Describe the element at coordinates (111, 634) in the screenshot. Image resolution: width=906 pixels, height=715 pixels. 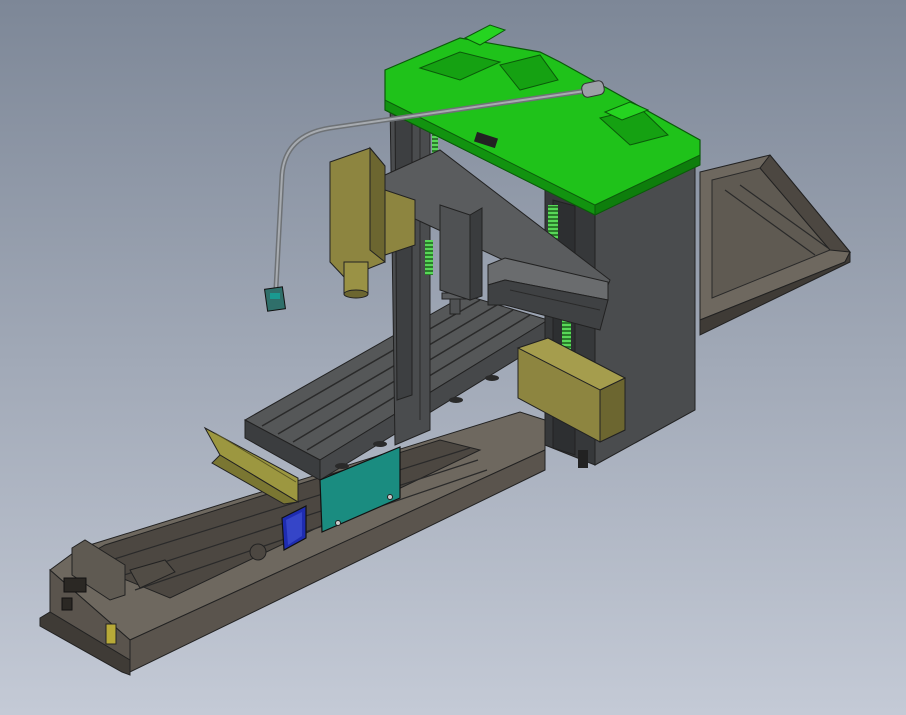
I see `indicator-plate` at that location.